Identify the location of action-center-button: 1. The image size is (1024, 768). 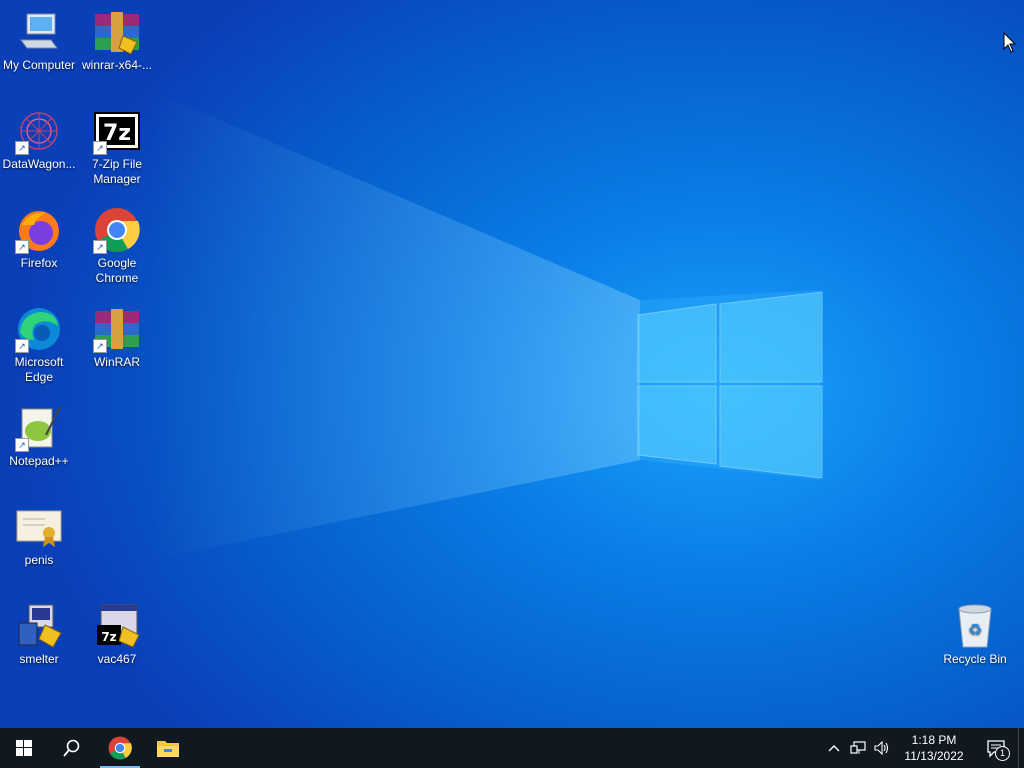
(996, 748).